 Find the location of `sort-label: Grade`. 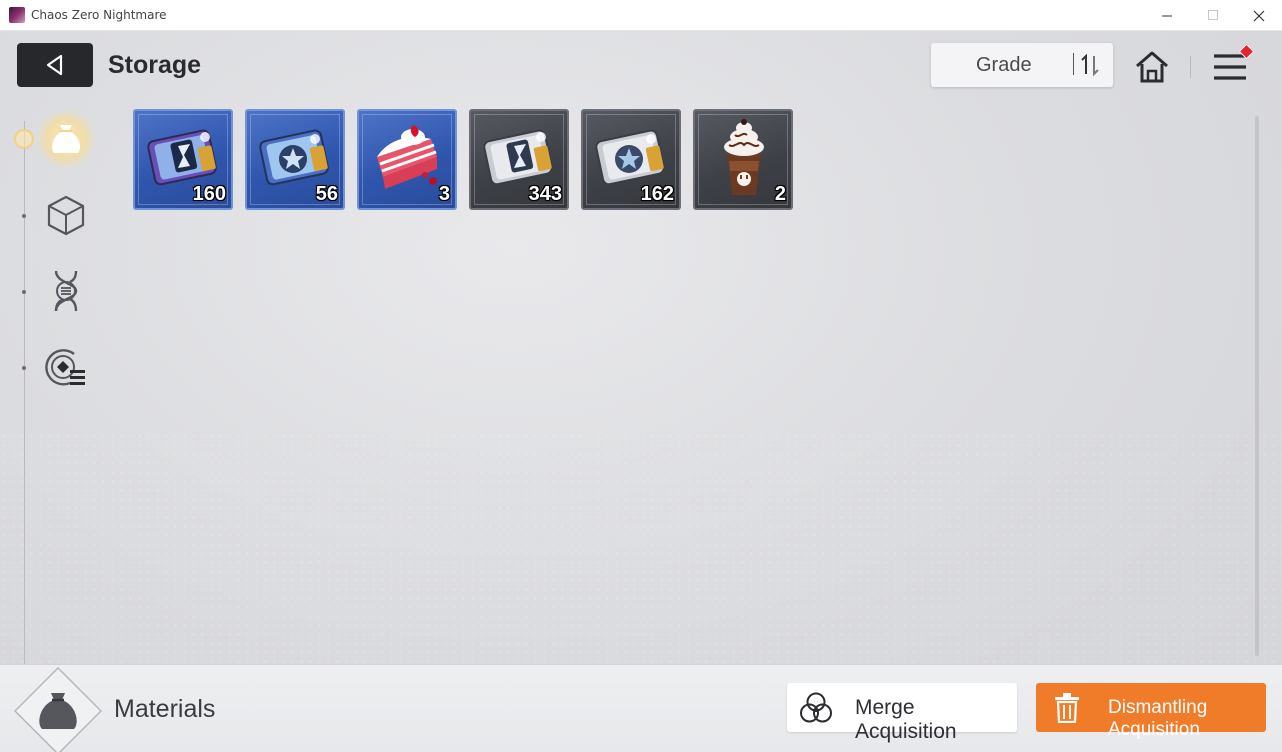

sort-label: Grade is located at coordinates (1004, 65).